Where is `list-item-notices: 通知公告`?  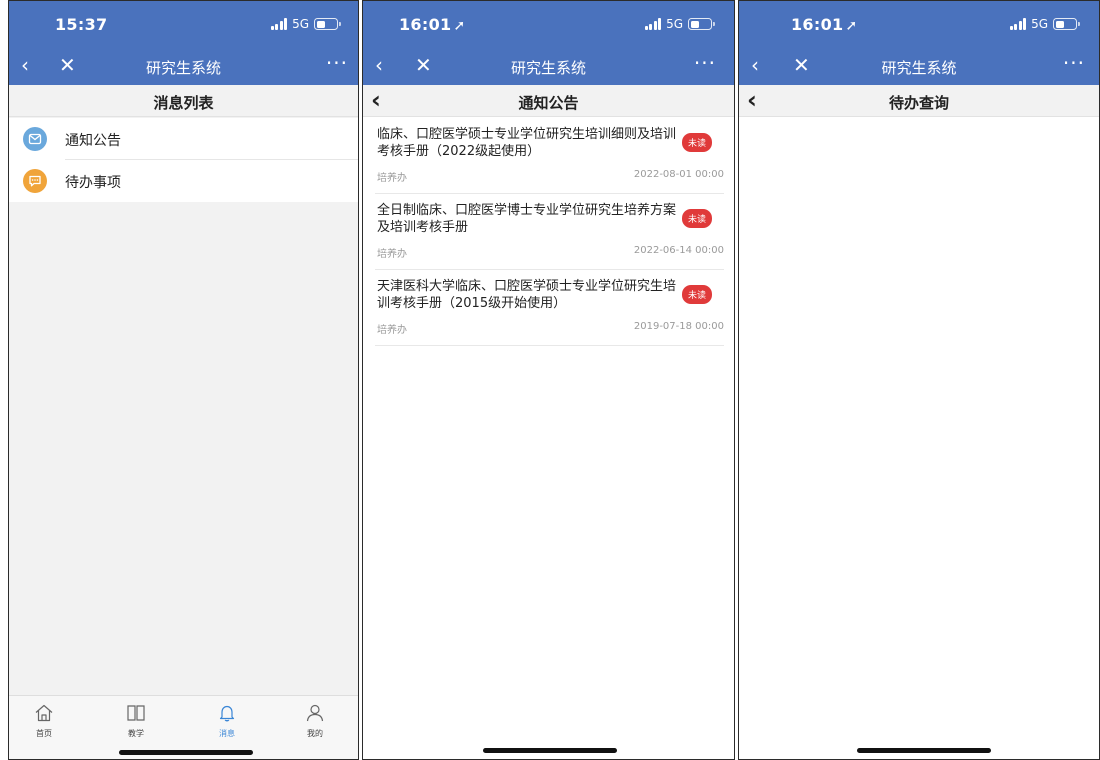 list-item-notices: 通知公告 is located at coordinates (183, 139).